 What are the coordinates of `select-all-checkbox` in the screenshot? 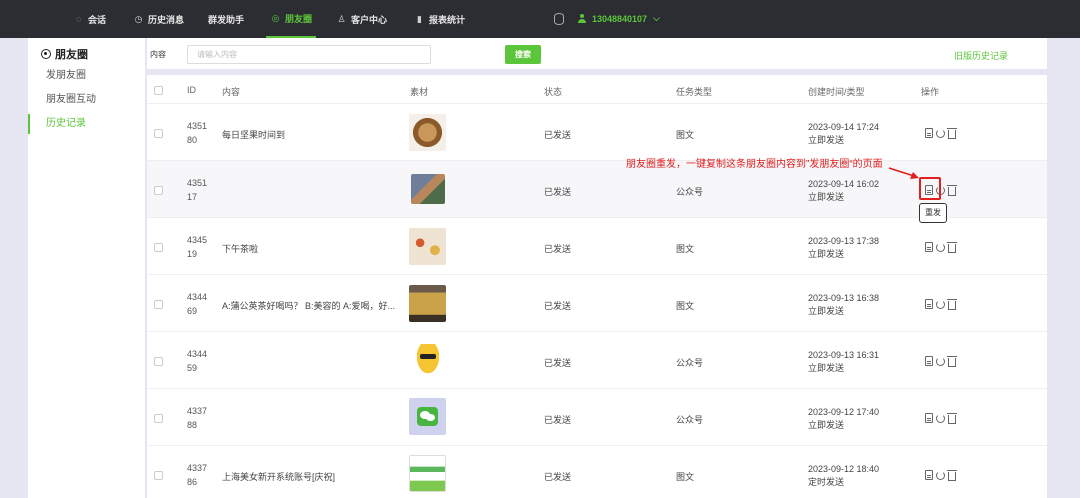 It's located at (158, 90).